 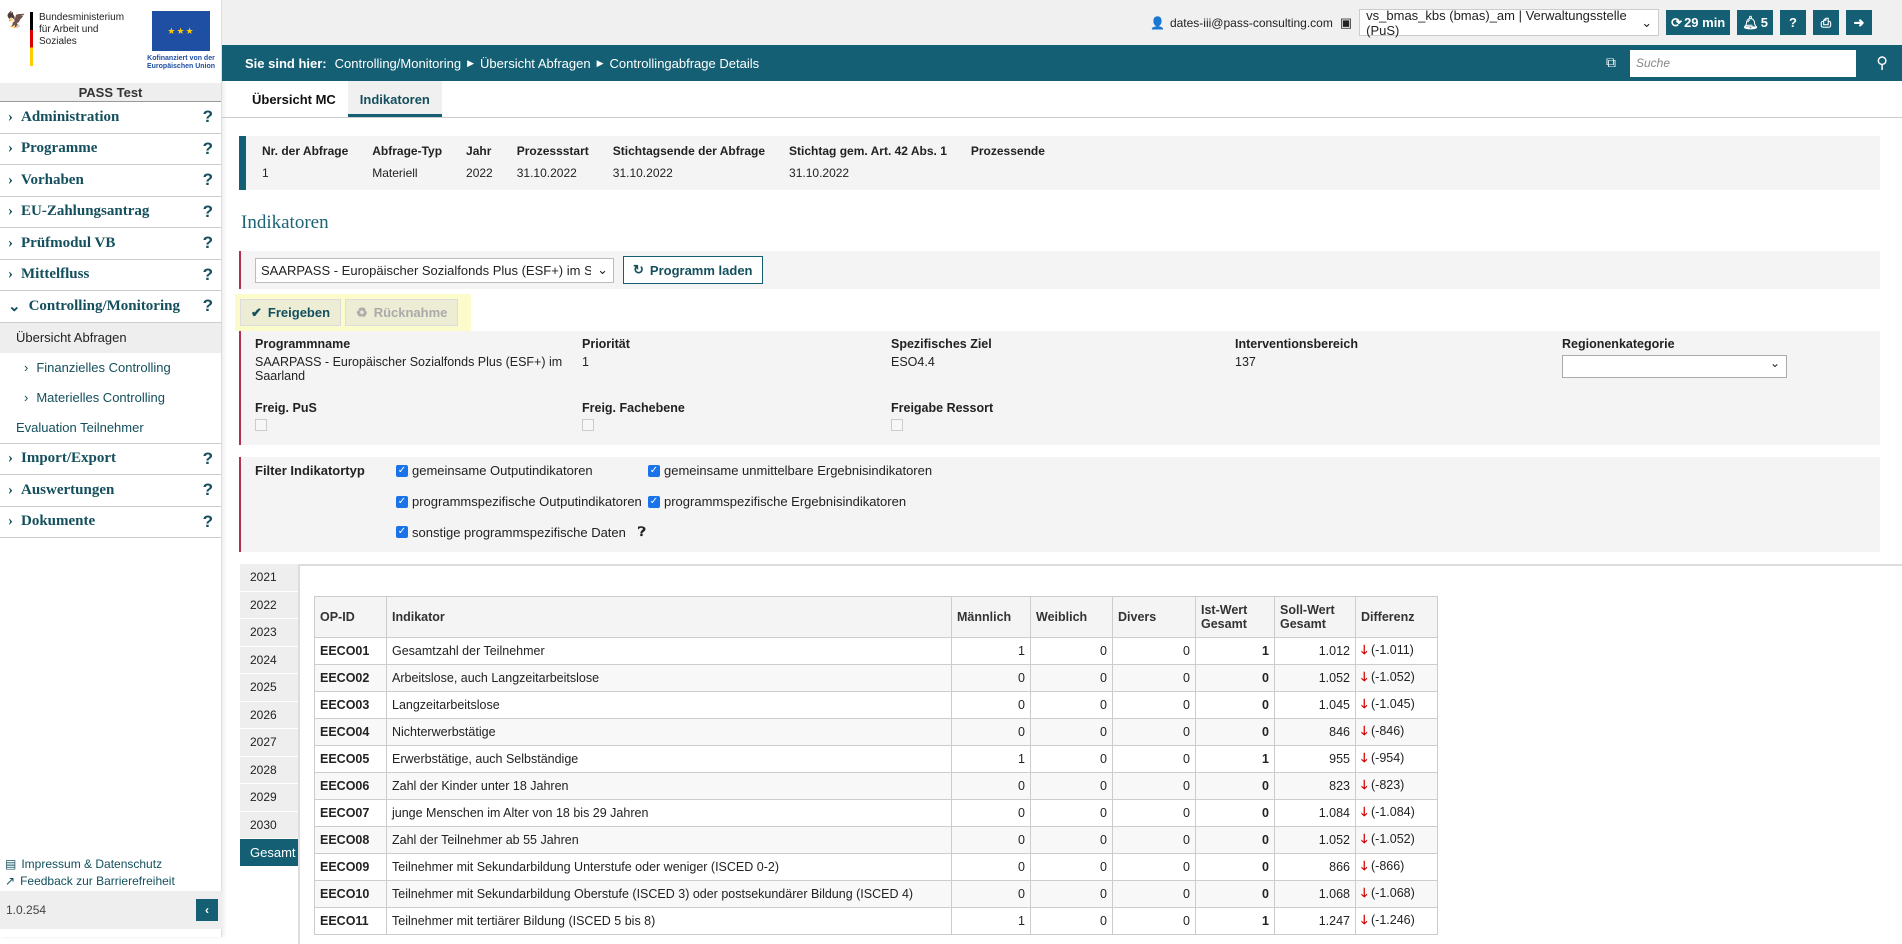 I want to click on sidebar-item: › EU-Zahlungsantrag?, so click(x=110, y=212).